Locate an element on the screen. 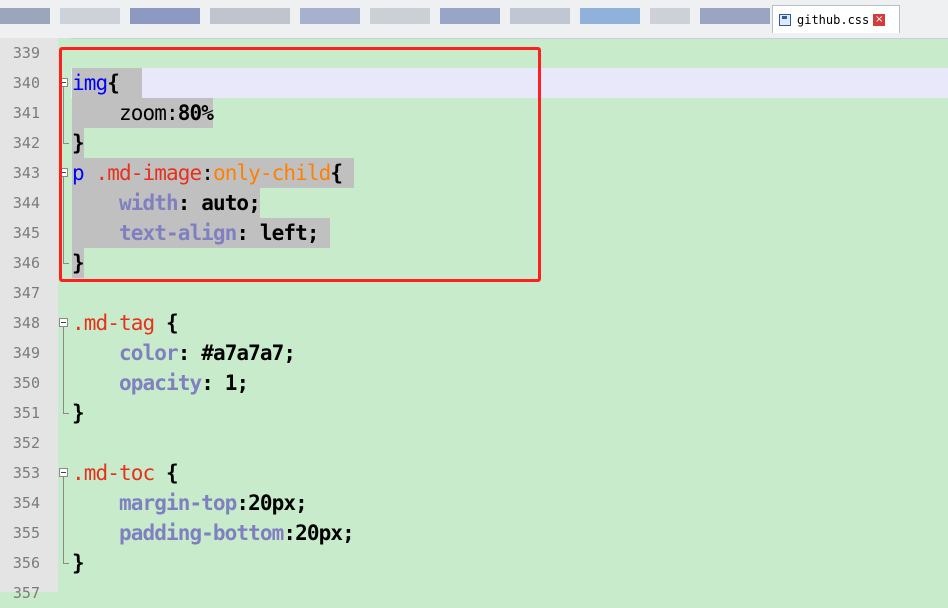  code-line: 351} is located at coordinates (474, 413).